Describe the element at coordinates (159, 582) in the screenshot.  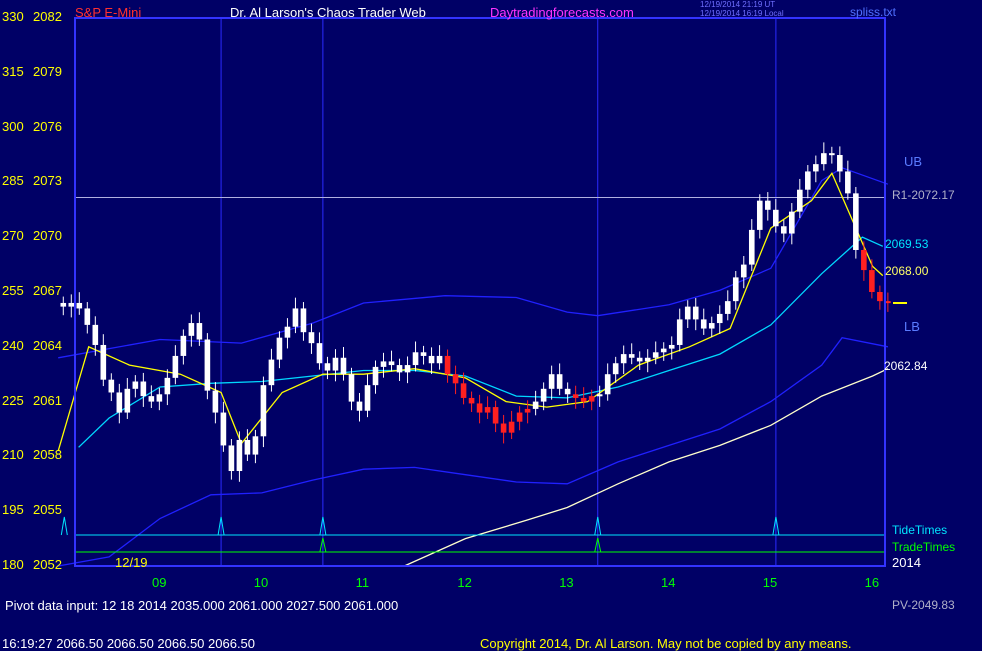
I see `x-tick-label: 09` at that location.